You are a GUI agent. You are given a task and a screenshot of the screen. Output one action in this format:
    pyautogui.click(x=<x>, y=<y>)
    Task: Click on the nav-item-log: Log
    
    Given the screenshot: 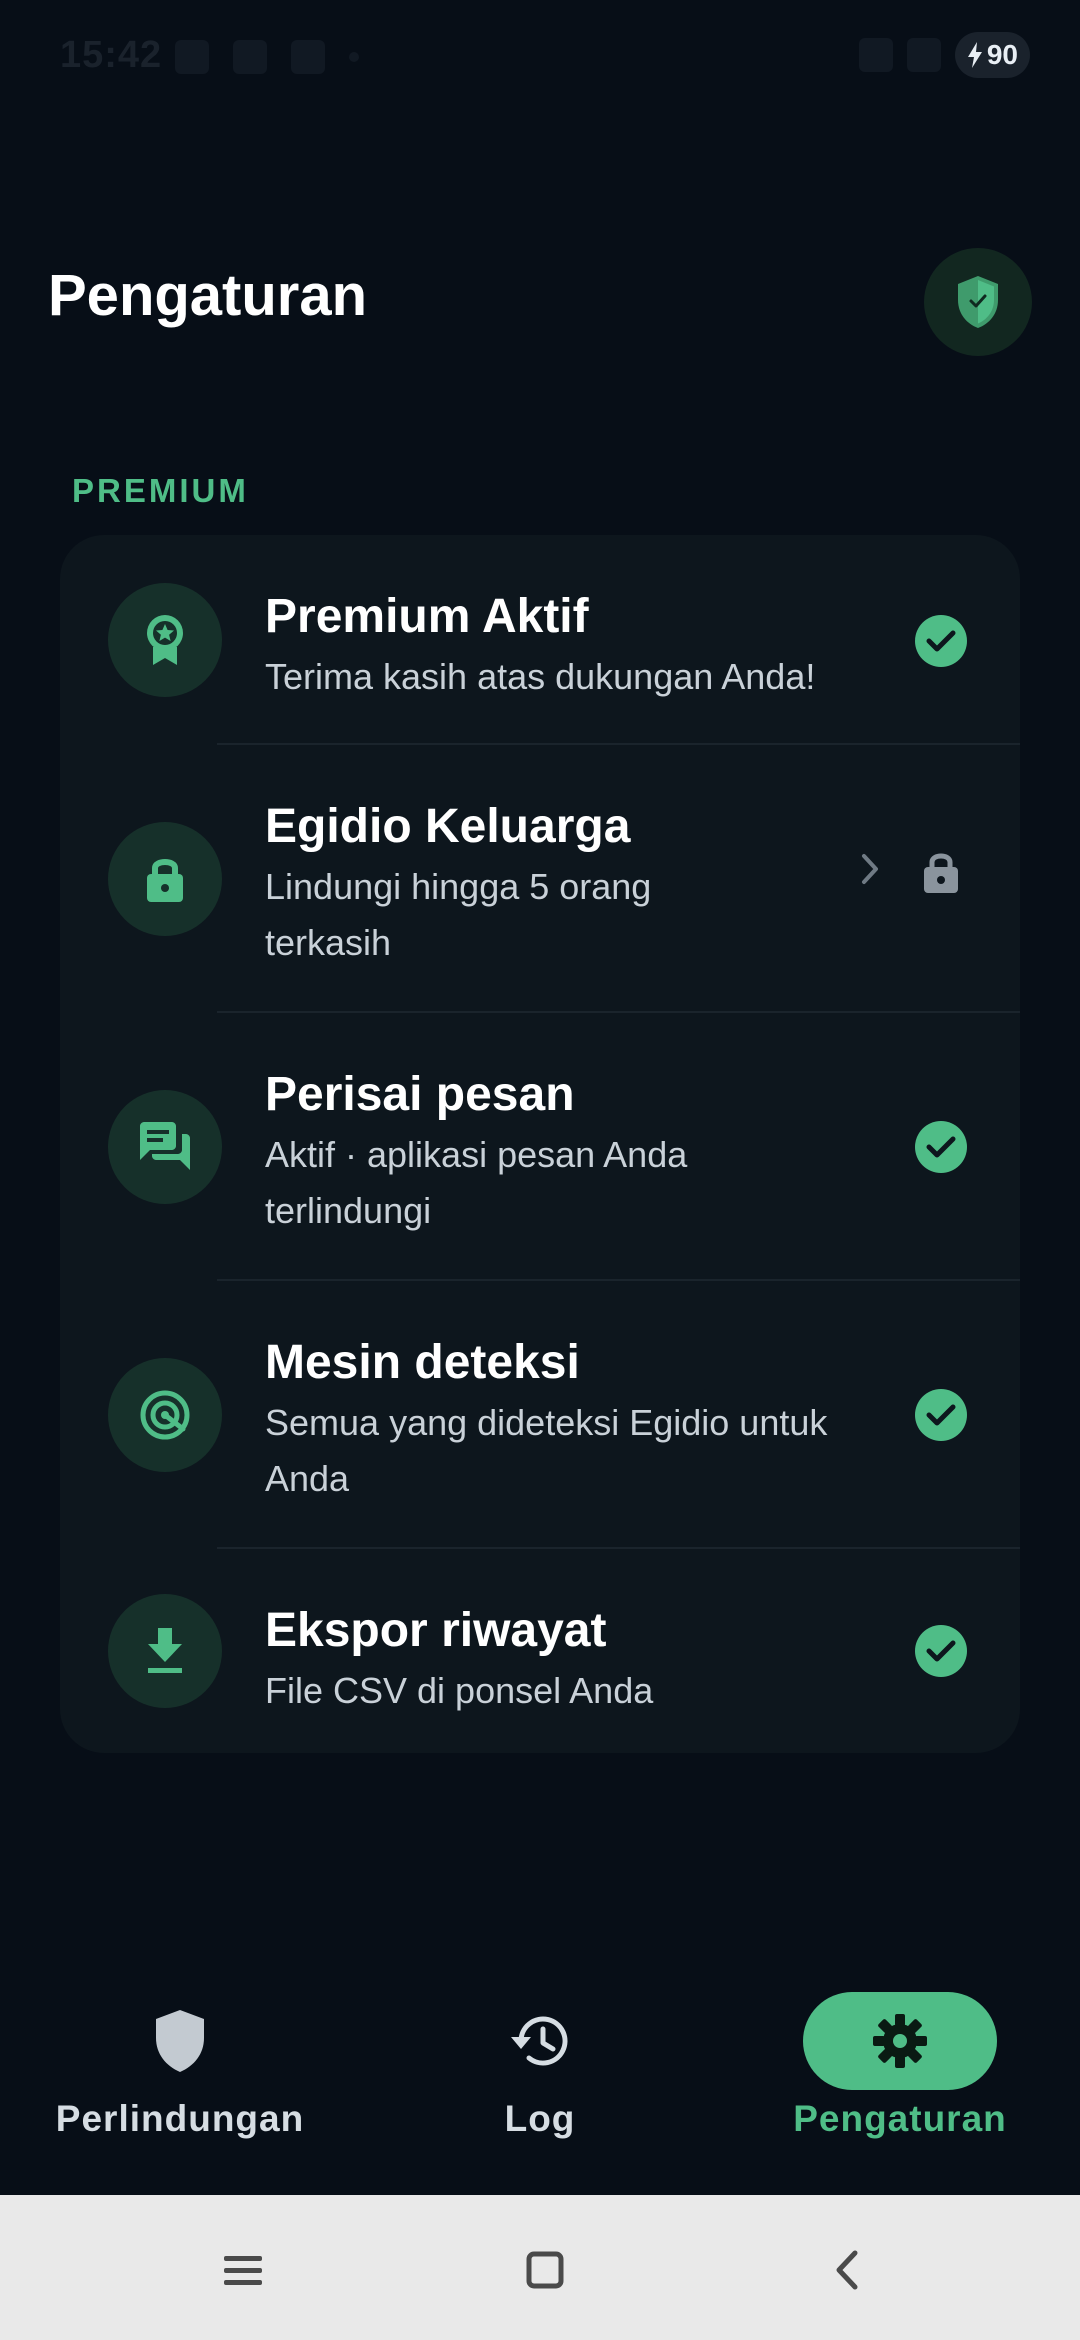 What is the action you would take?
    pyautogui.click(x=540, y=2060)
    